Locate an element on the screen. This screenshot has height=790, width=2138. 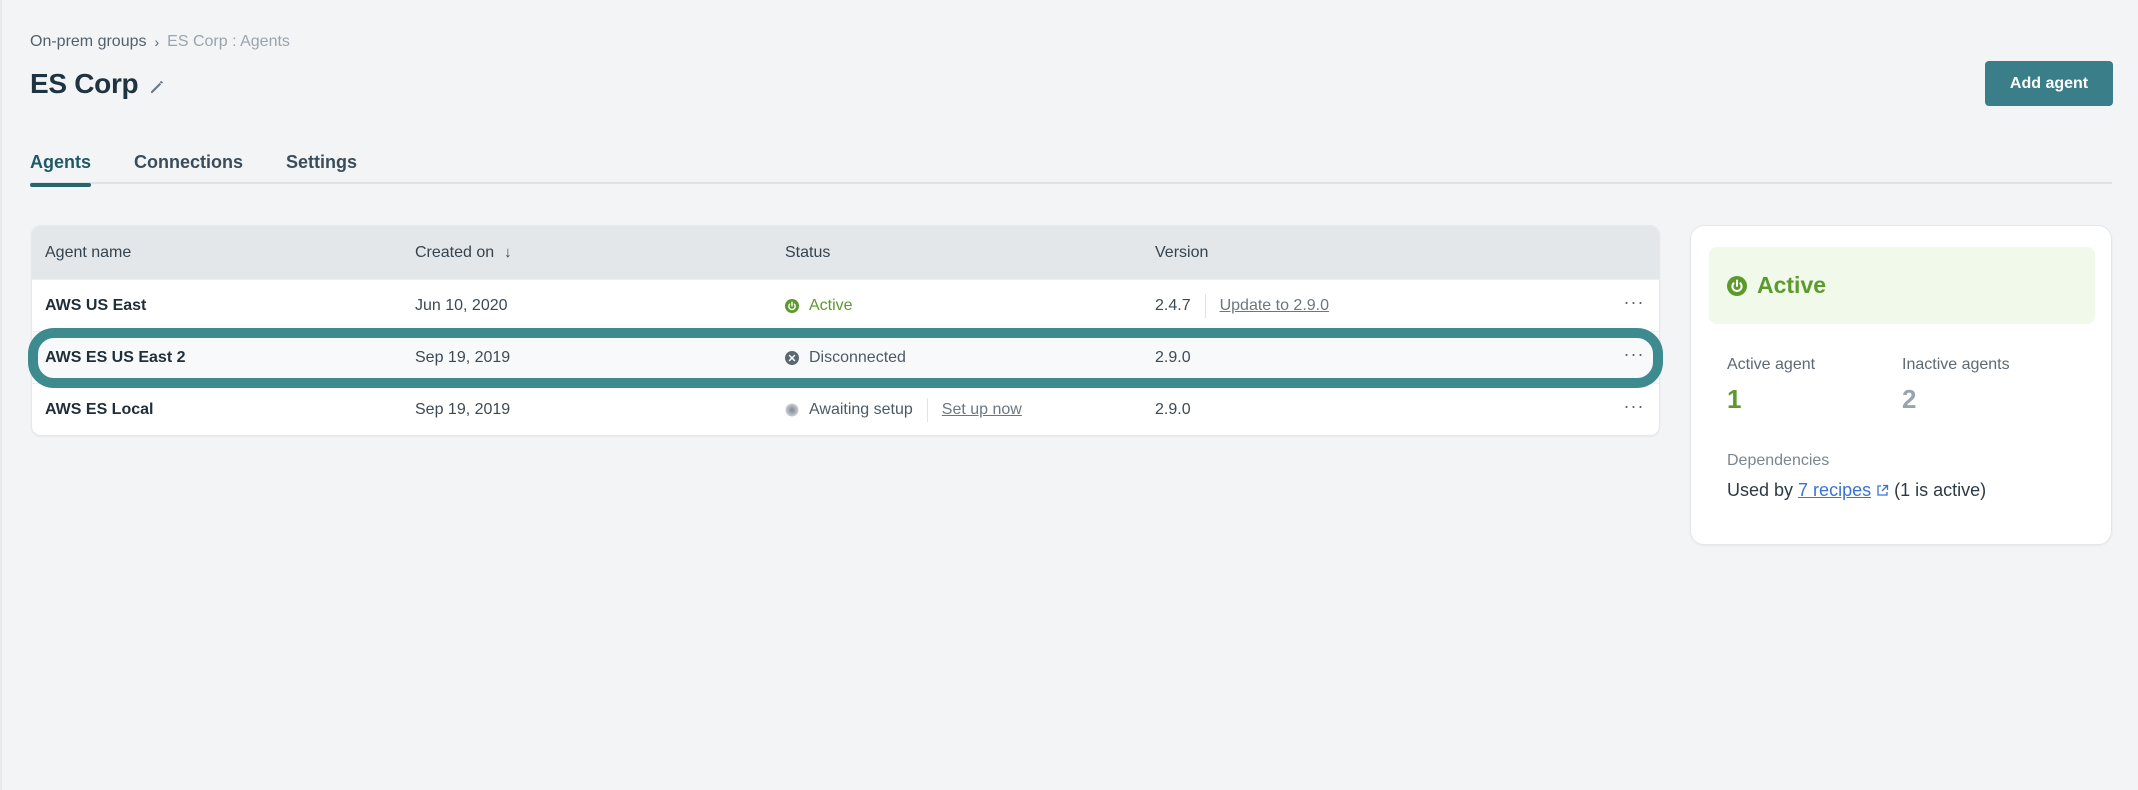
pending-dot-icon is located at coordinates (792, 410).